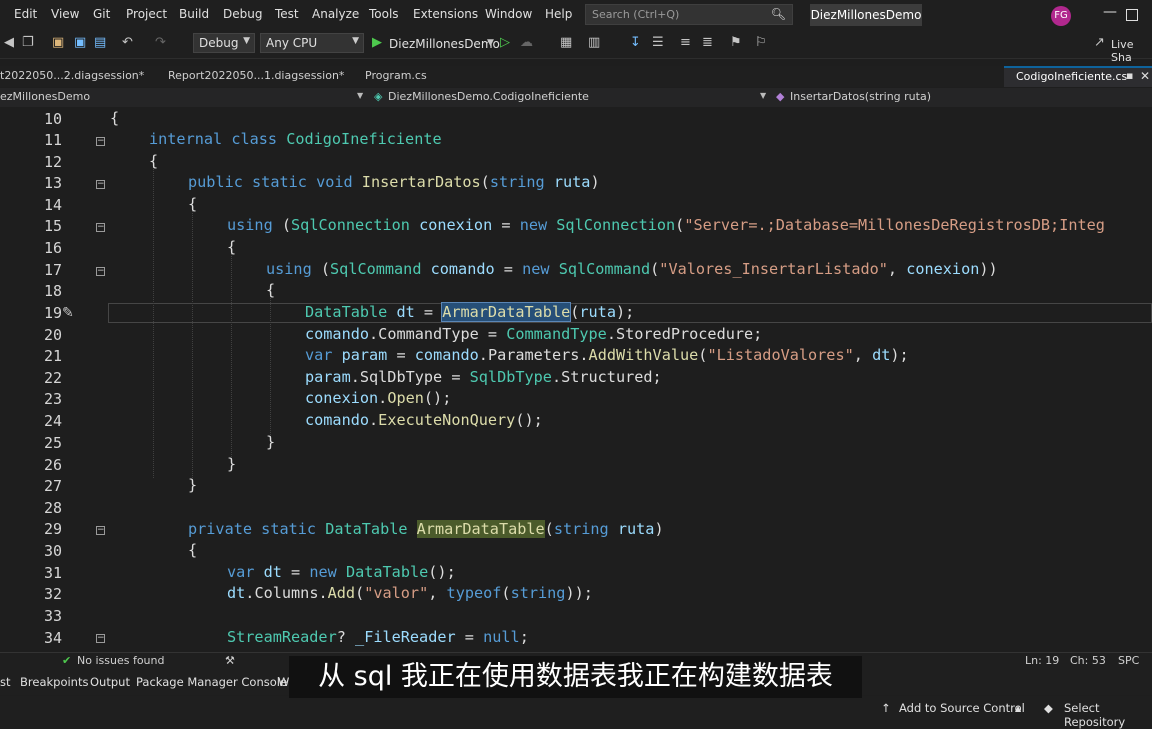 This screenshot has width=1152, height=729. What do you see at coordinates (120, 660) in the screenshot?
I see `issues-status: No issues found` at bounding box center [120, 660].